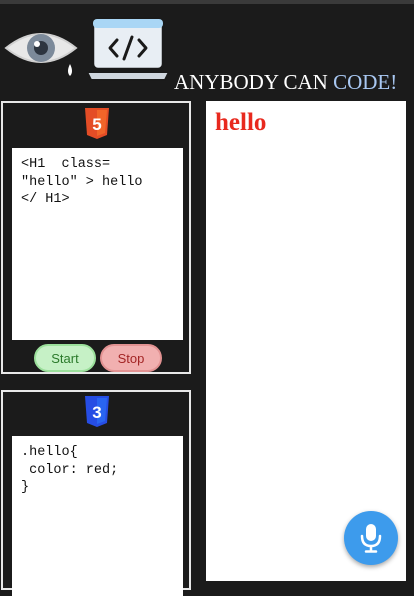 Image resolution: width=414 pixels, height=596 pixels. I want to click on top-border, so click(207, 2).